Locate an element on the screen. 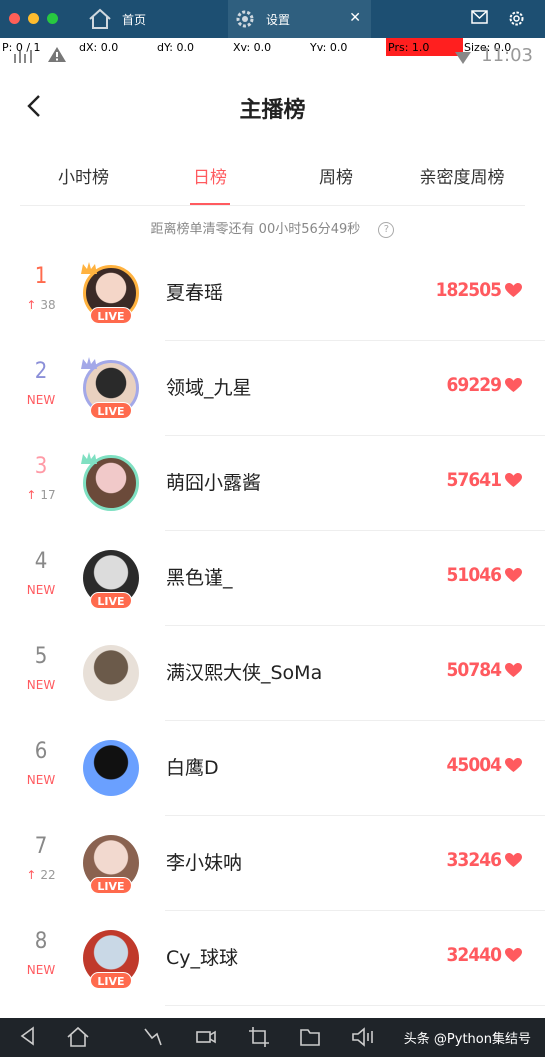  ranking-row: 1 ↑ 38 LIVE 夏春瑶 182505 is located at coordinates (272, 293).